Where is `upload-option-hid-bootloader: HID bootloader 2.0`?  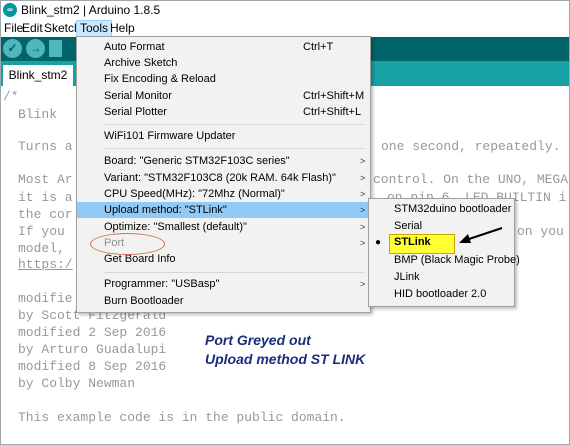 upload-option-hid-bootloader: HID bootloader 2.0 is located at coordinates (440, 294).